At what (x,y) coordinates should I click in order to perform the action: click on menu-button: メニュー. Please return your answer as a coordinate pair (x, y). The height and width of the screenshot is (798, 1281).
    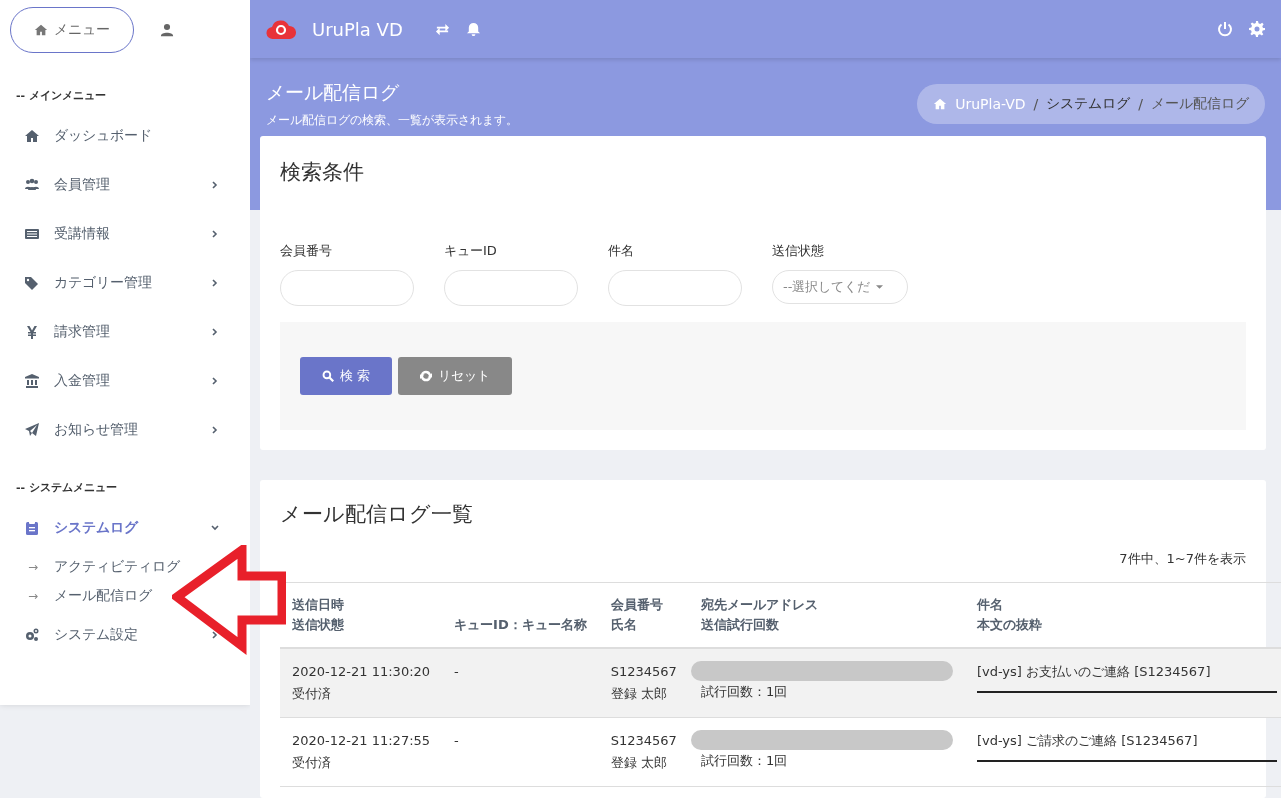
    Looking at the image, I should click on (72, 30).